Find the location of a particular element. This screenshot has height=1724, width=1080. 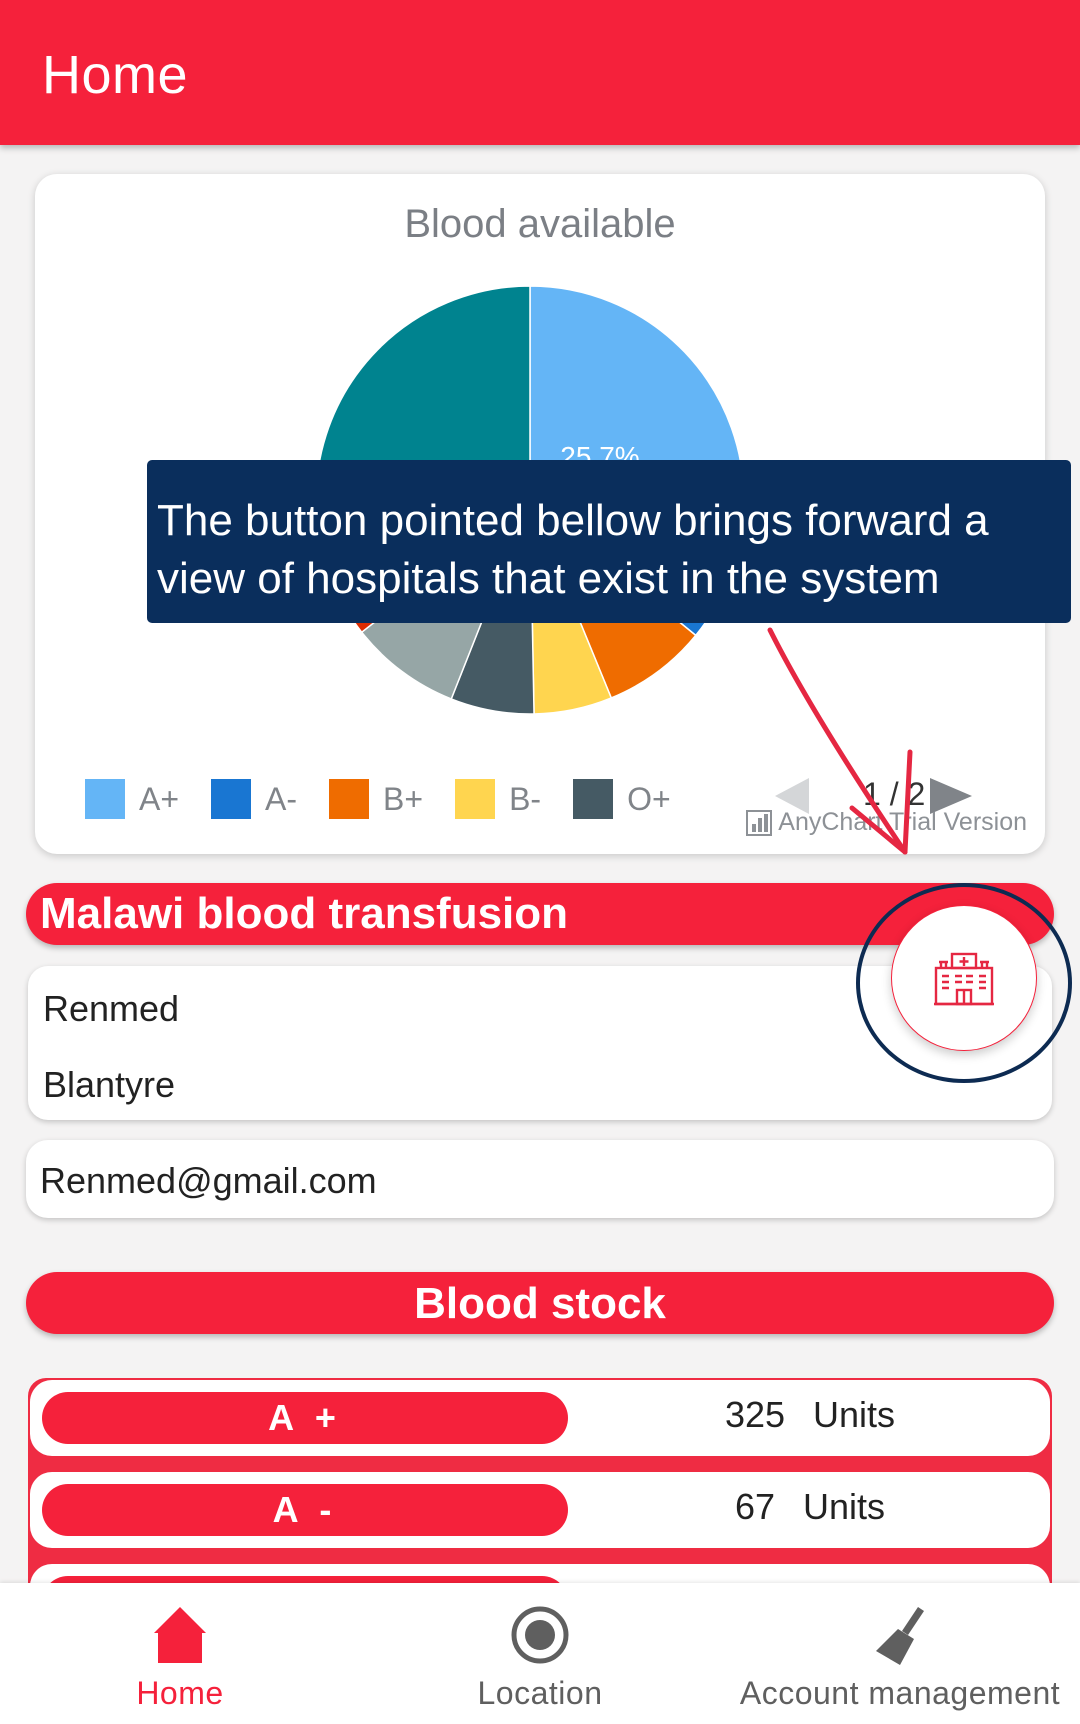

hospital-name: Renmed is located at coordinates (111, 1008).